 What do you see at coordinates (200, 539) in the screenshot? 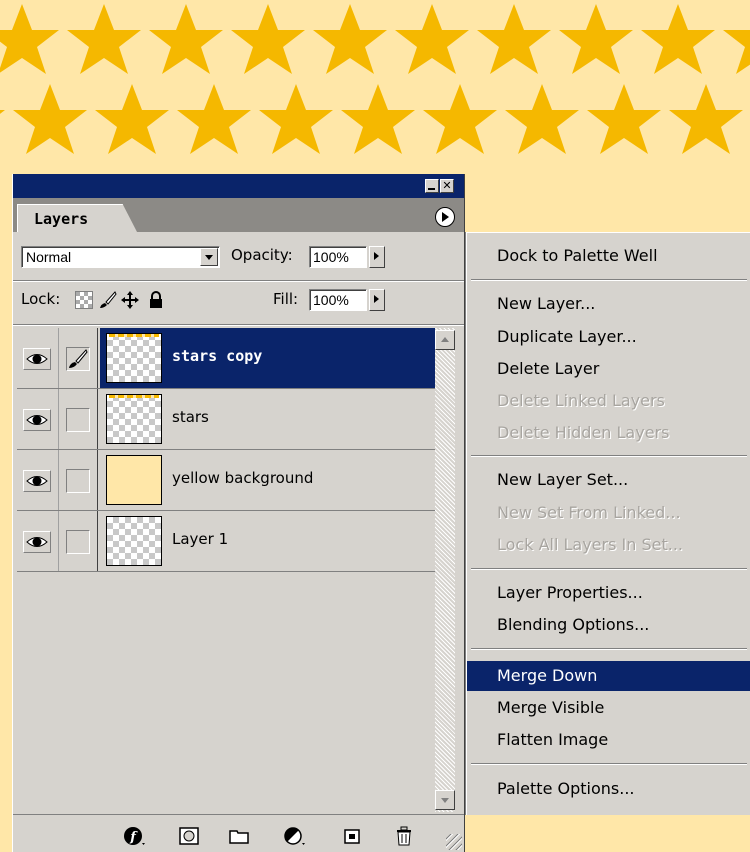
I see `layer-name: Layer 1` at bounding box center [200, 539].